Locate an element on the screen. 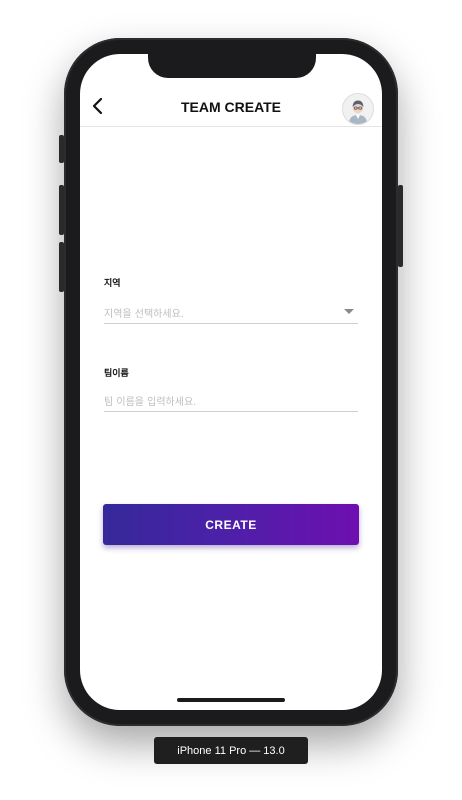 The width and height of the screenshot is (462, 800). region-placeholder: 지역을 선택하세요. is located at coordinates (144, 314).